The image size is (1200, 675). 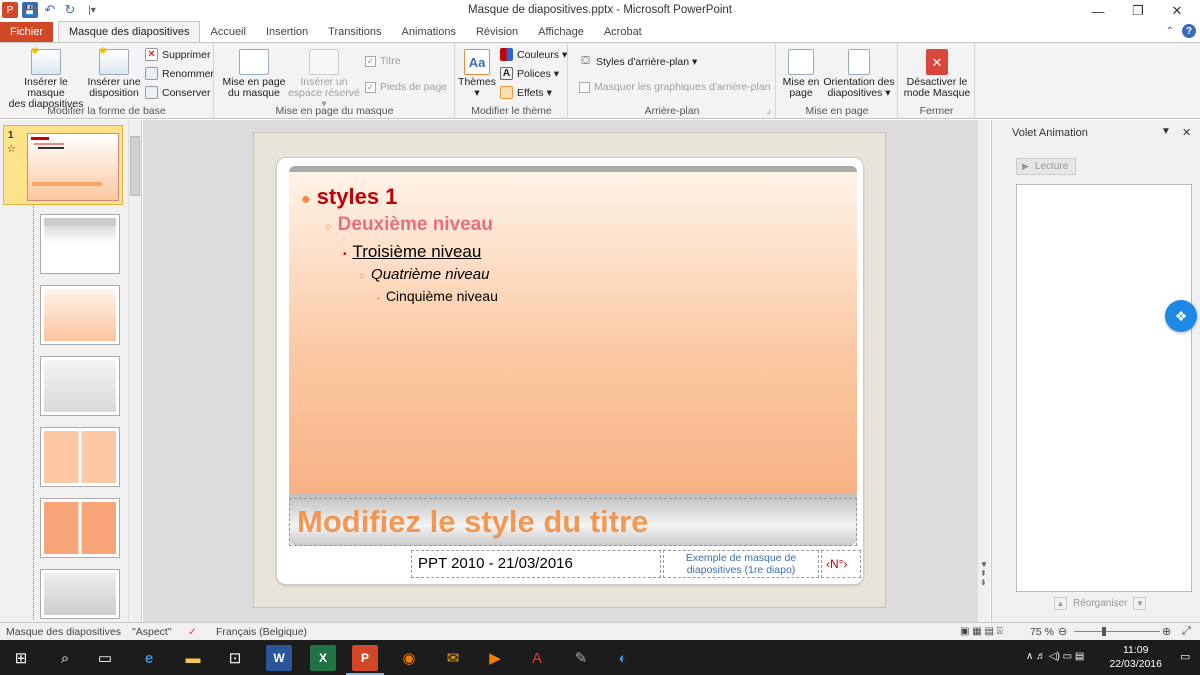 I want to click on delete-button: ✕ Supprimer, so click(x=177, y=54).